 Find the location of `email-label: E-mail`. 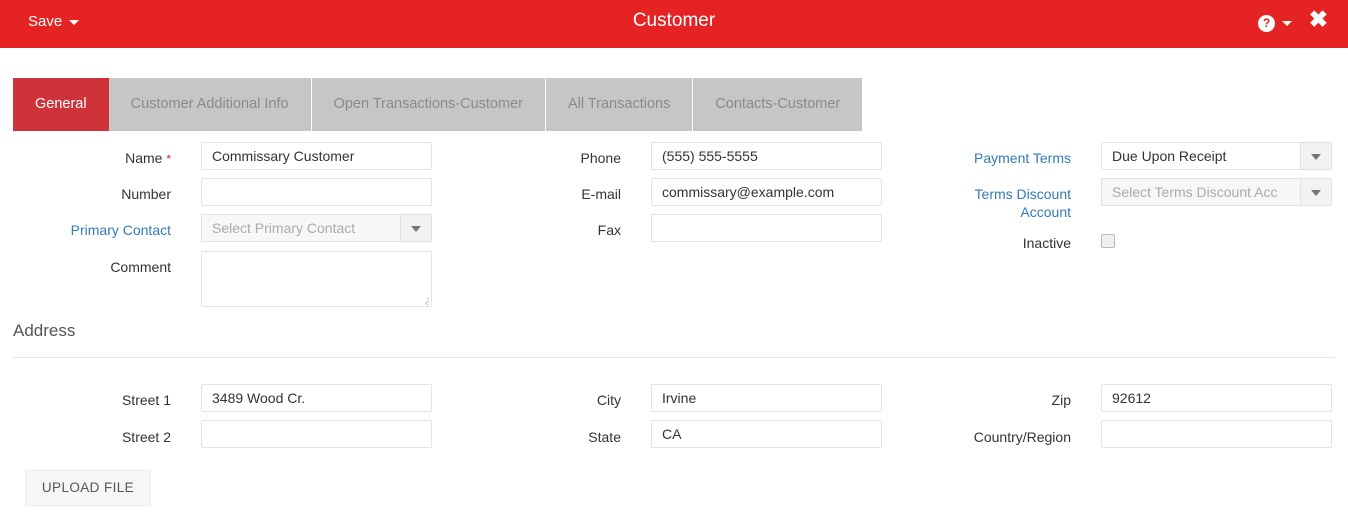

email-label: E-mail is located at coordinates (601, 194).